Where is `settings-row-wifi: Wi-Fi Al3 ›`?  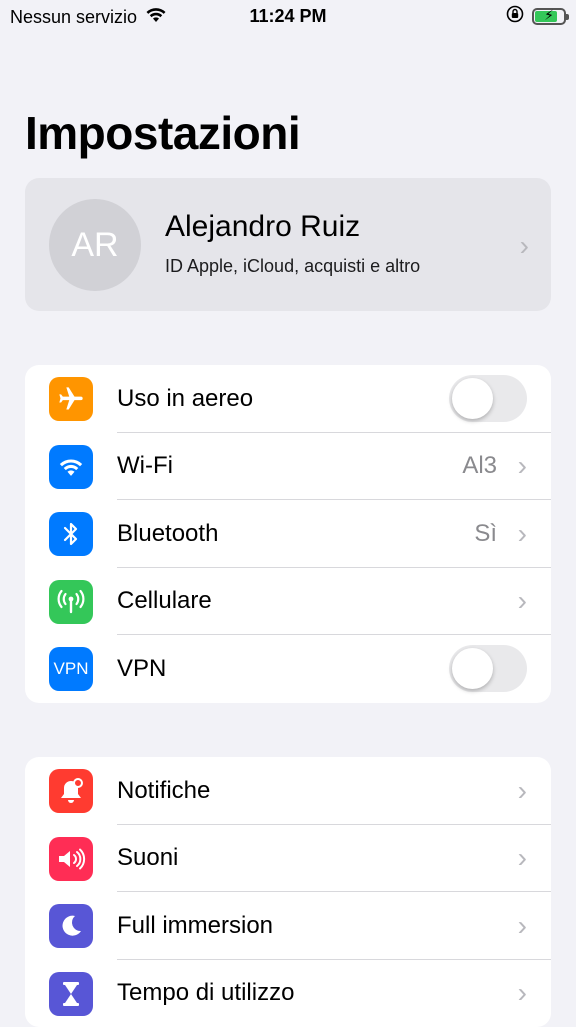 settings-row-wifi: Wi-Fi Al3 › is located at coordinates (288, 467).